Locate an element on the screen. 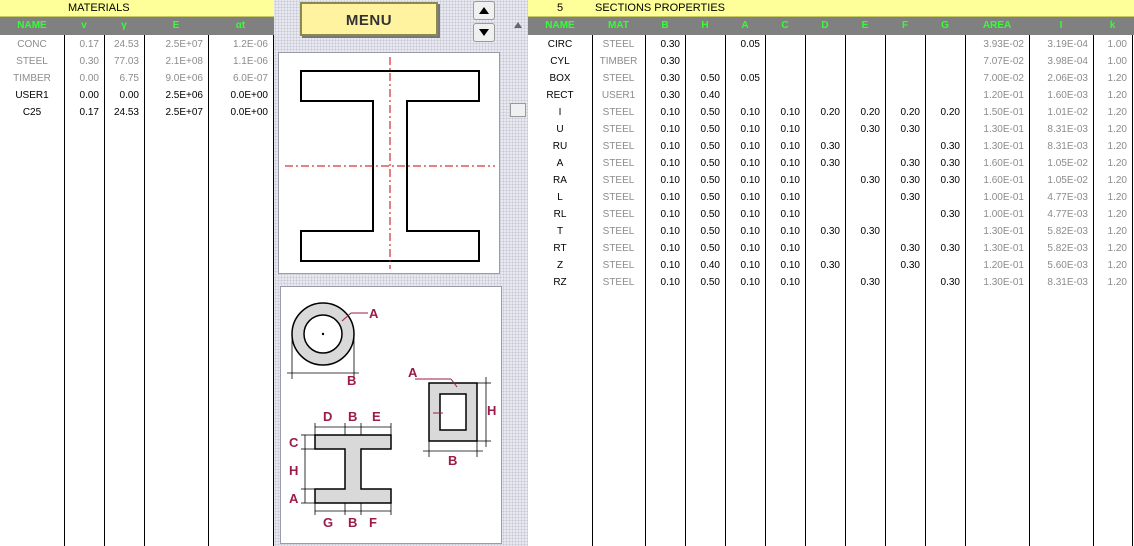 This screenshot has width=1134, height=546. table-cell-area: 1.00E-01 is located at coordinates (994, 197).